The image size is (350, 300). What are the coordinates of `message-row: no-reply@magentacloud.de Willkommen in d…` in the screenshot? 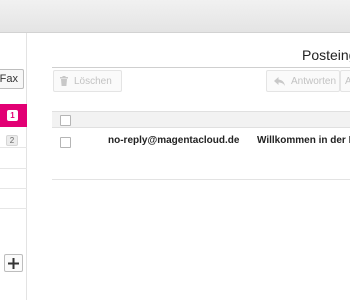 It's located at (201, 141).